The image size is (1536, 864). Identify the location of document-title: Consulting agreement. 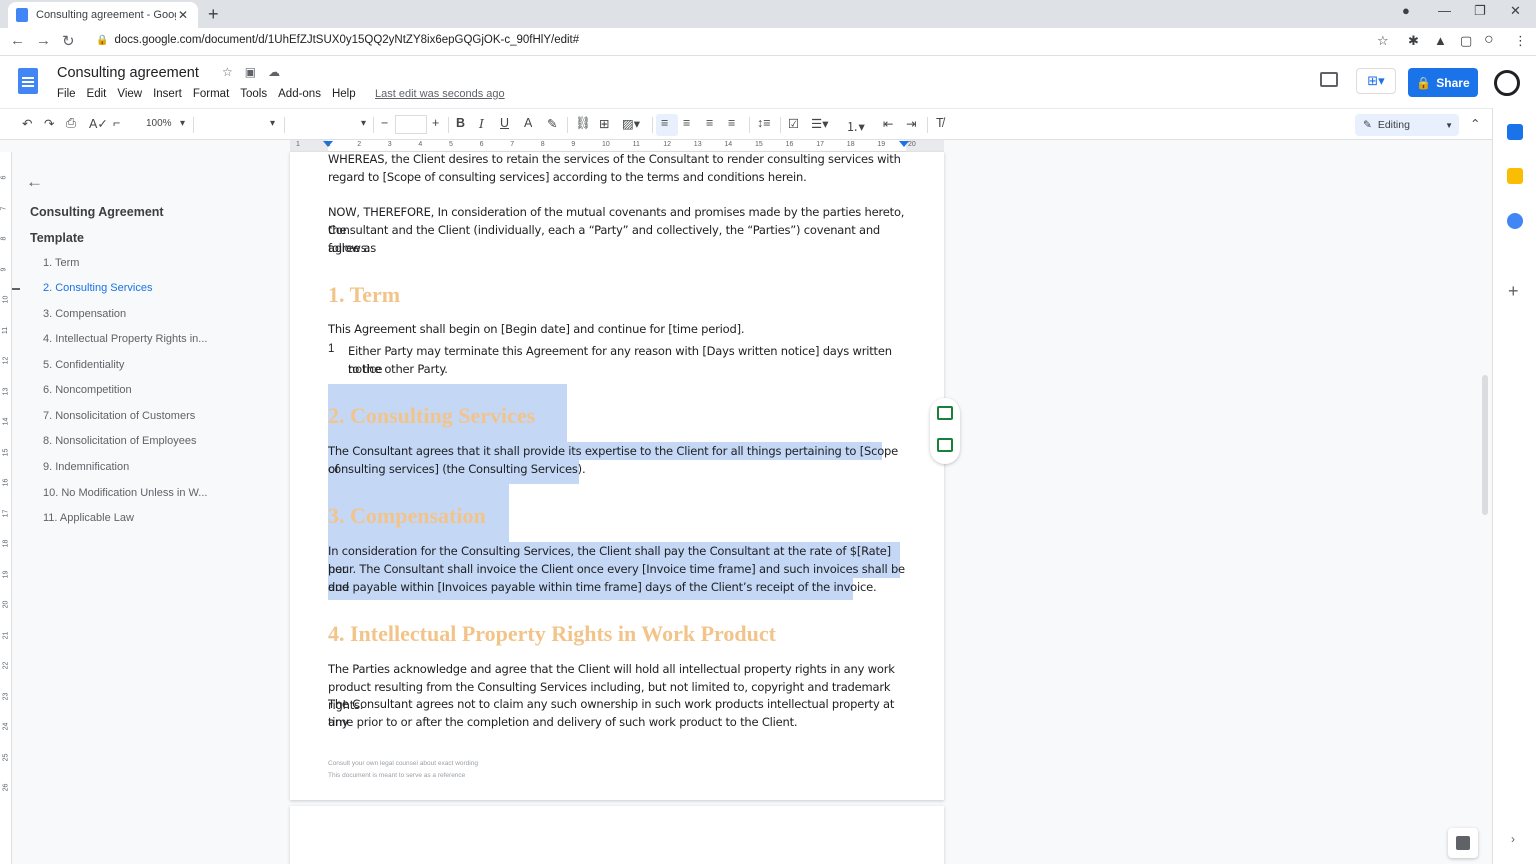
(128, 73).